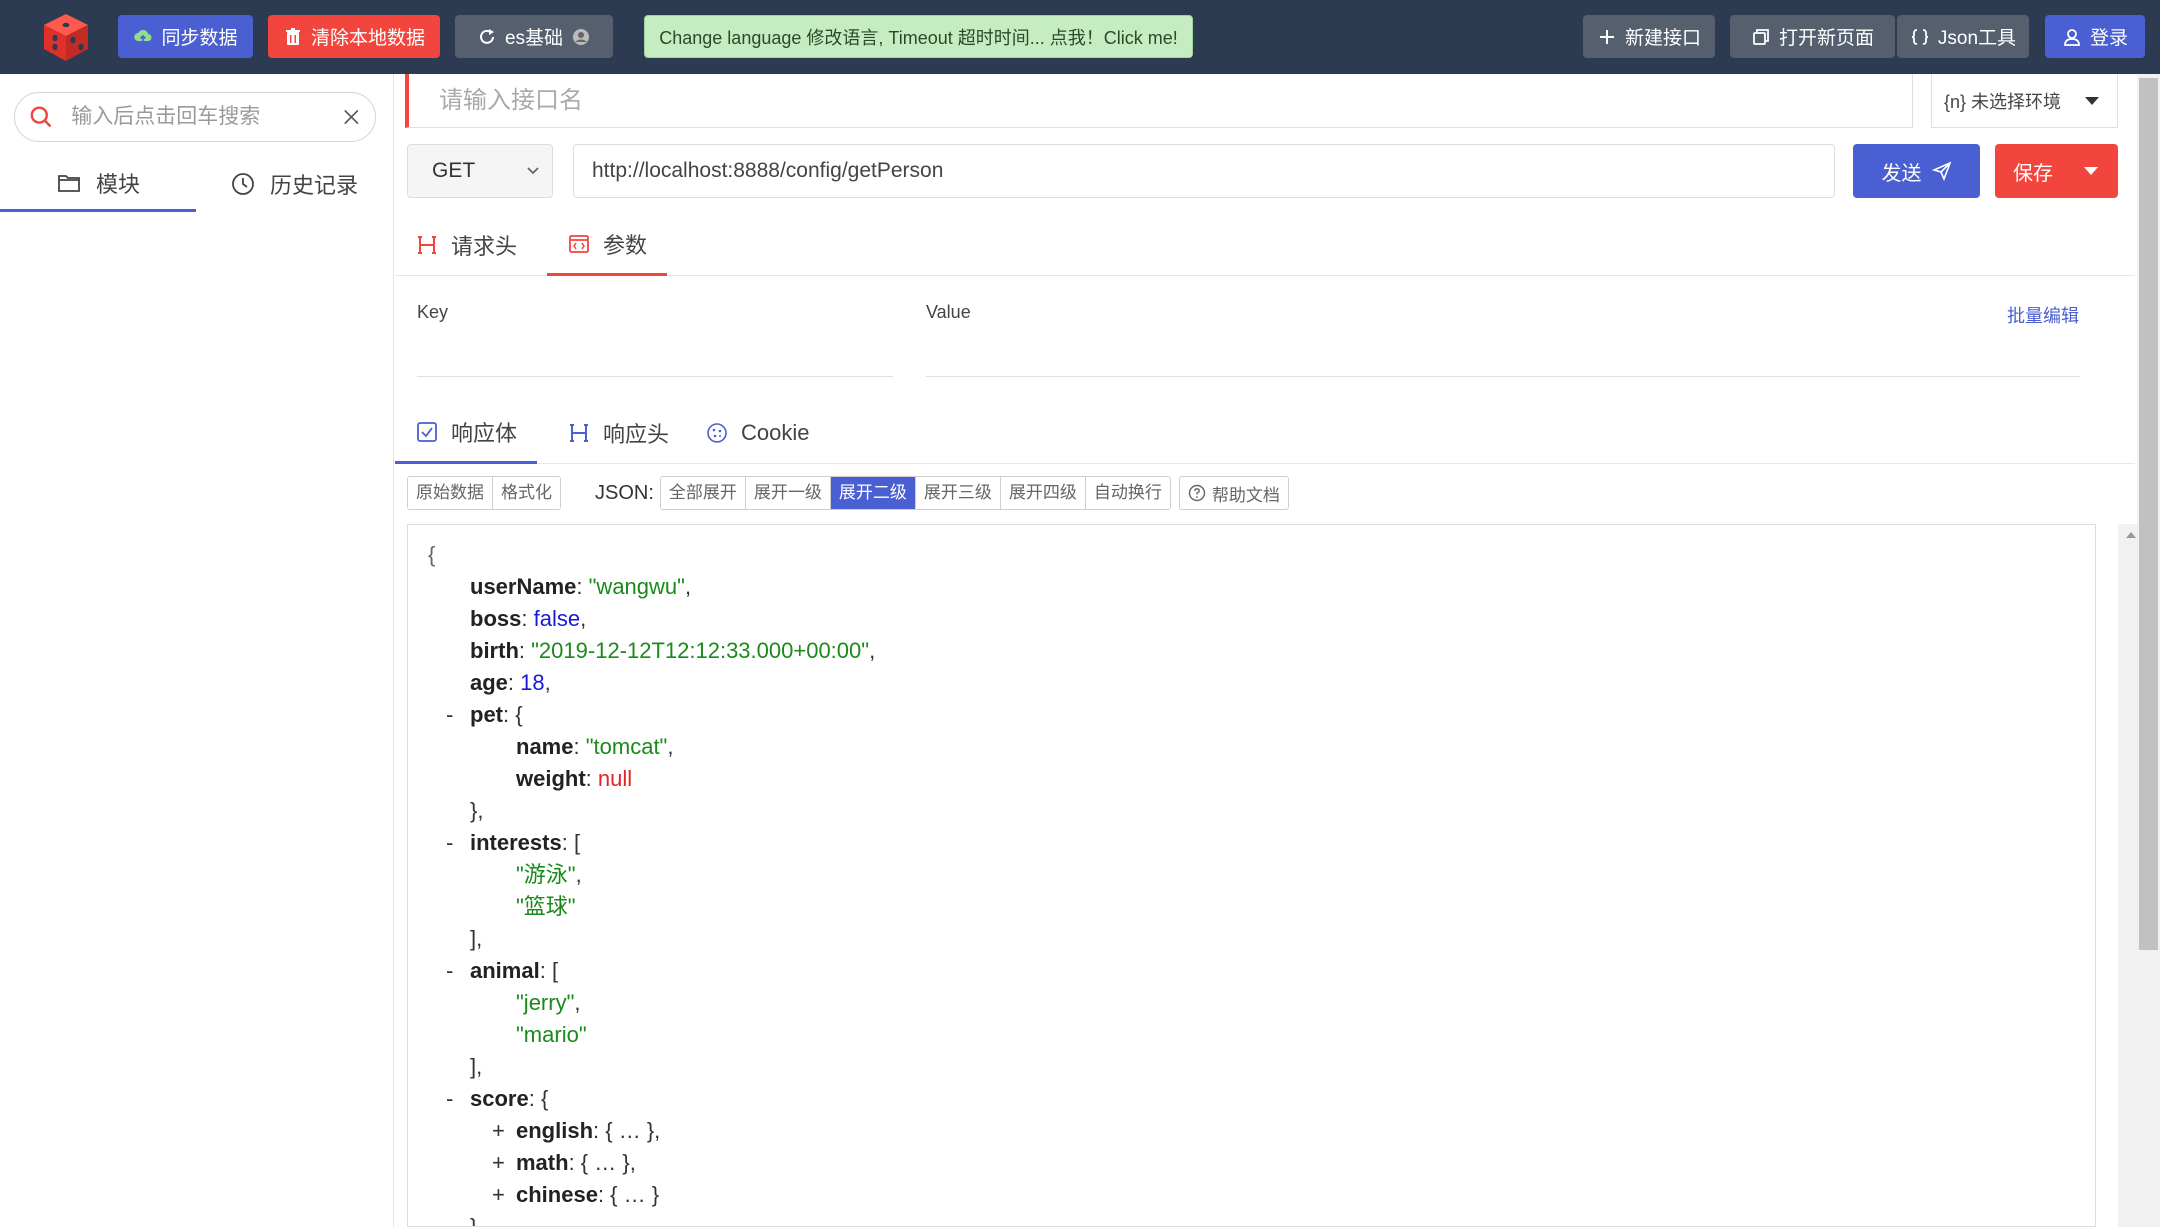  I want to click on json-line-content: userName: "wangwu",, so click(580, 587).